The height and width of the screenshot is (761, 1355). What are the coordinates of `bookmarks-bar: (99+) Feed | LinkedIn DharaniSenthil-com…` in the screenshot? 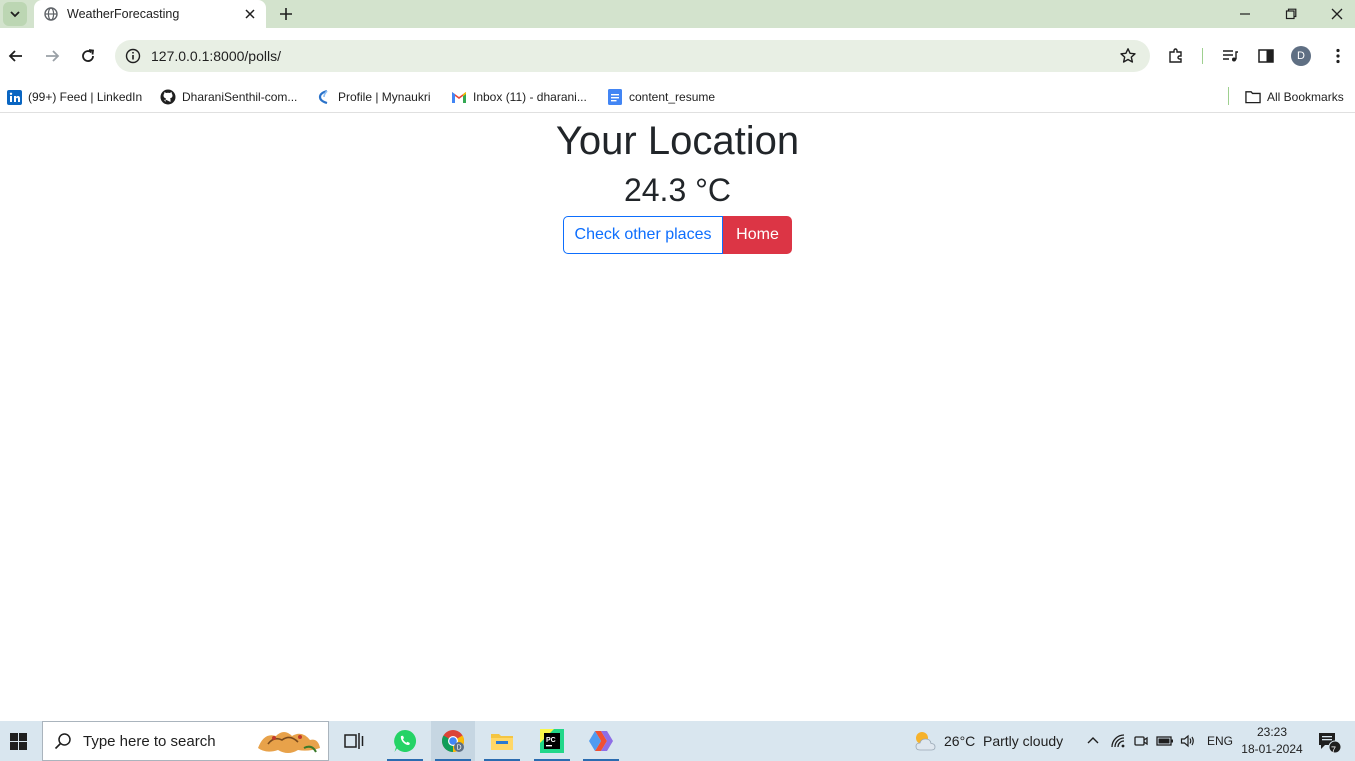 It's located at (677, 97).